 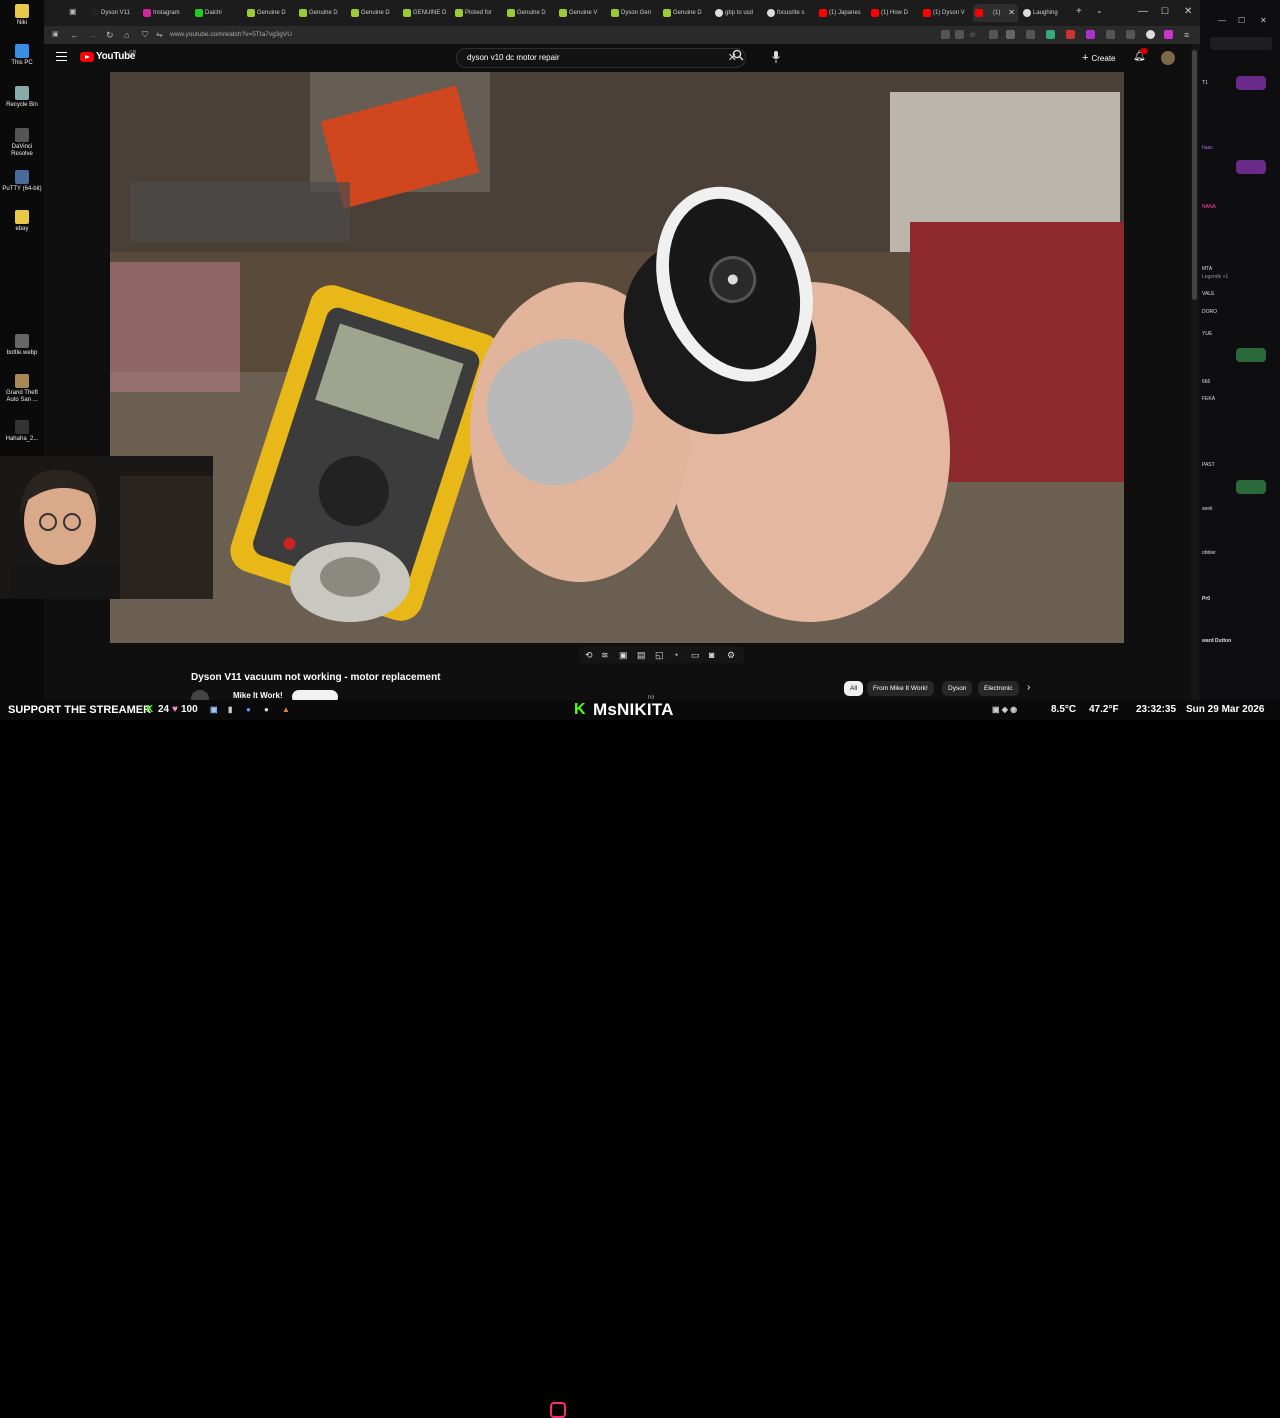 I want to click on loop-icon: ⟲, so click(x=589, y=655).